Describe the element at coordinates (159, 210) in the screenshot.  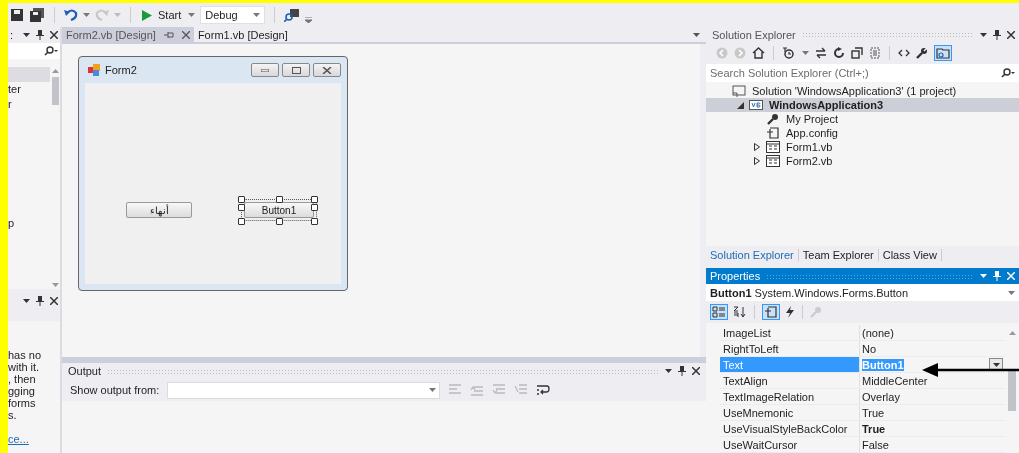
I see `form-button: أنهاء` at that location.